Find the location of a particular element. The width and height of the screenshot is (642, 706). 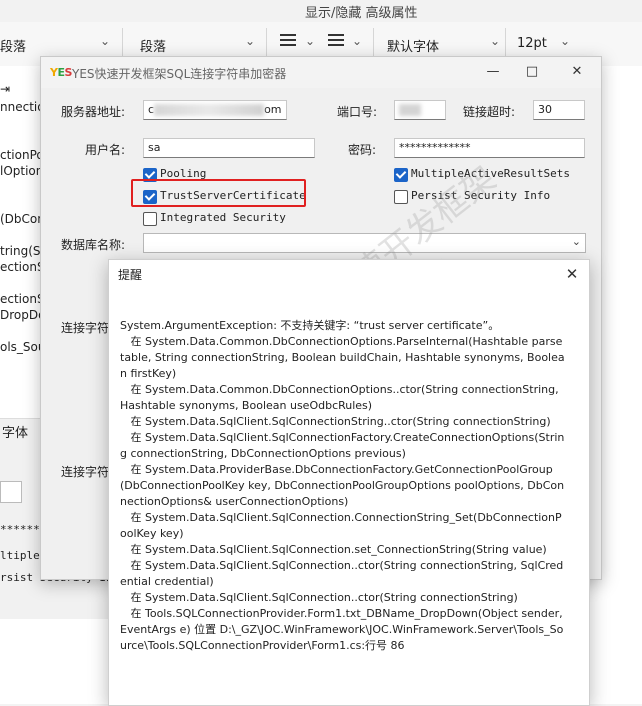

font-size-select: 12pt is located at coordinates (532, 43).